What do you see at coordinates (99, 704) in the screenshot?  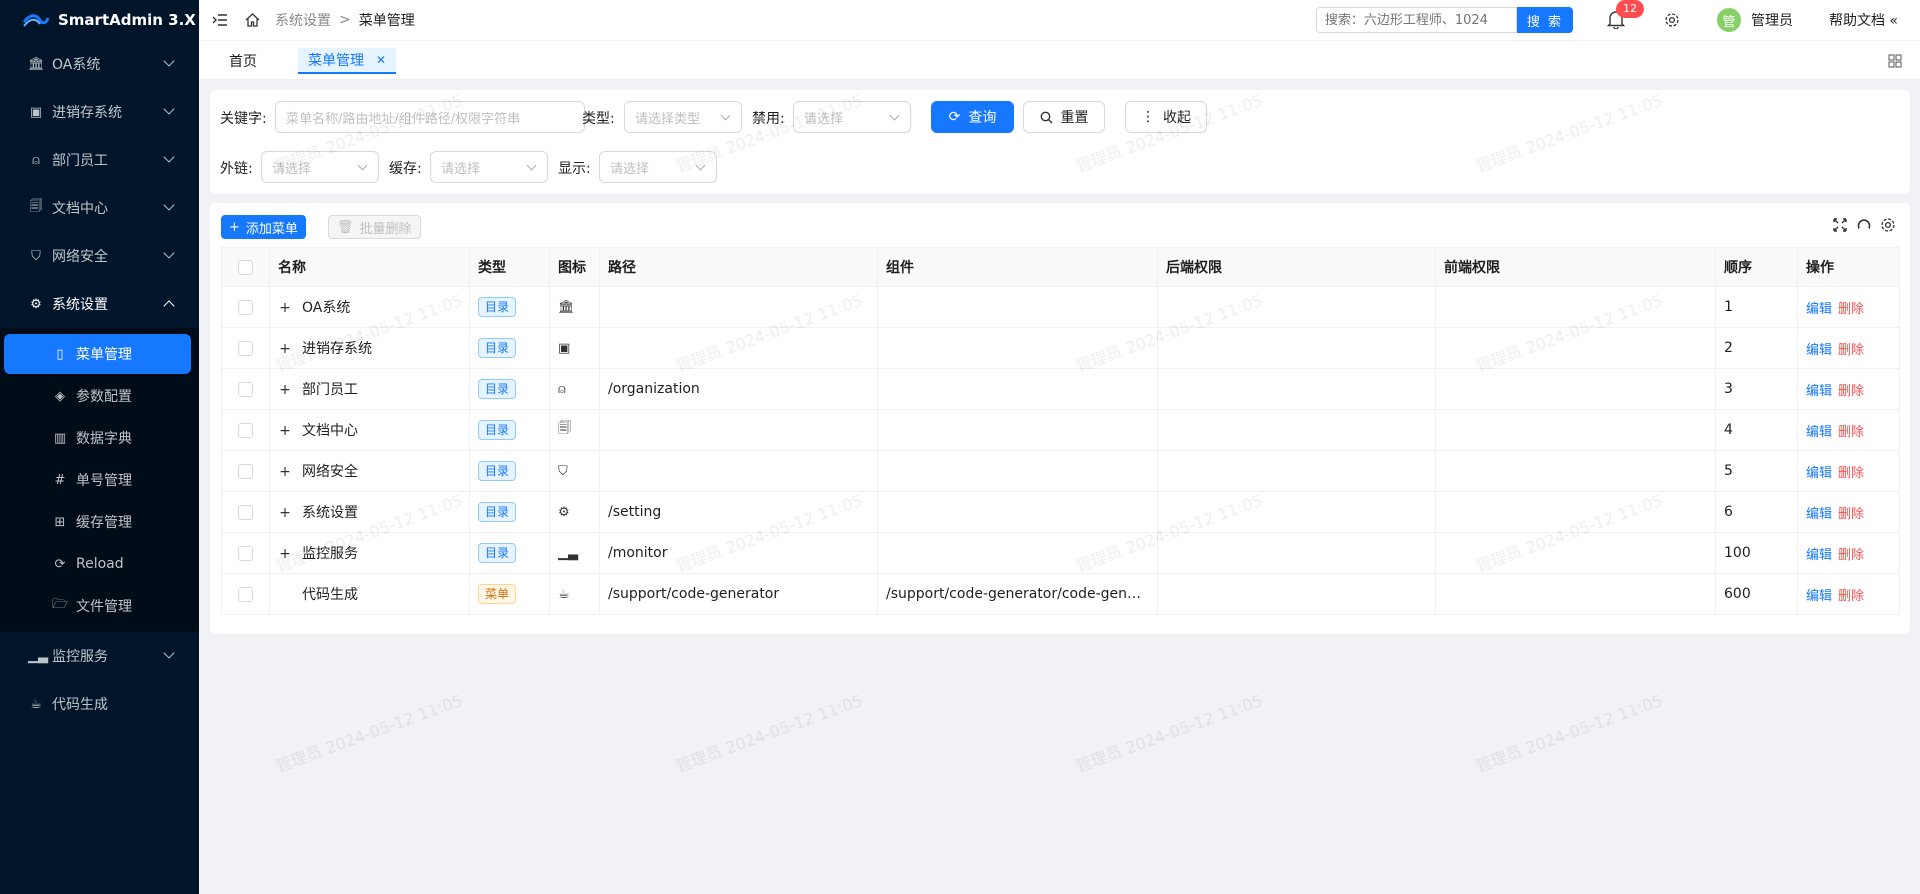 I see `sidebar-group-groups_bottom-1: ☕ 代码生成` at bounding box center [99, 704].